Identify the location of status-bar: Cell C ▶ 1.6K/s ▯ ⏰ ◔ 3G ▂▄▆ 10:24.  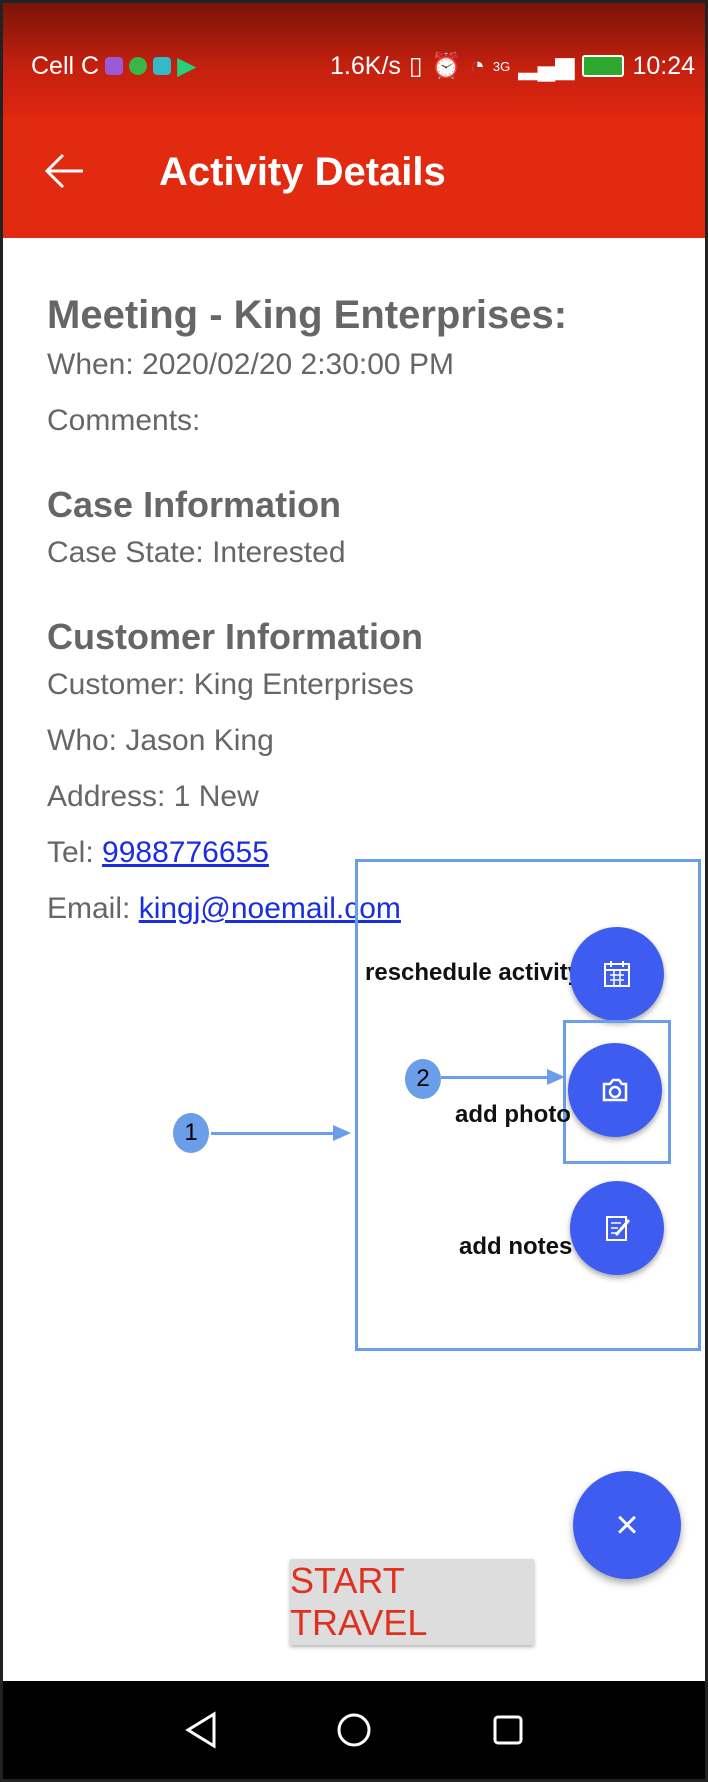
(354, 60).